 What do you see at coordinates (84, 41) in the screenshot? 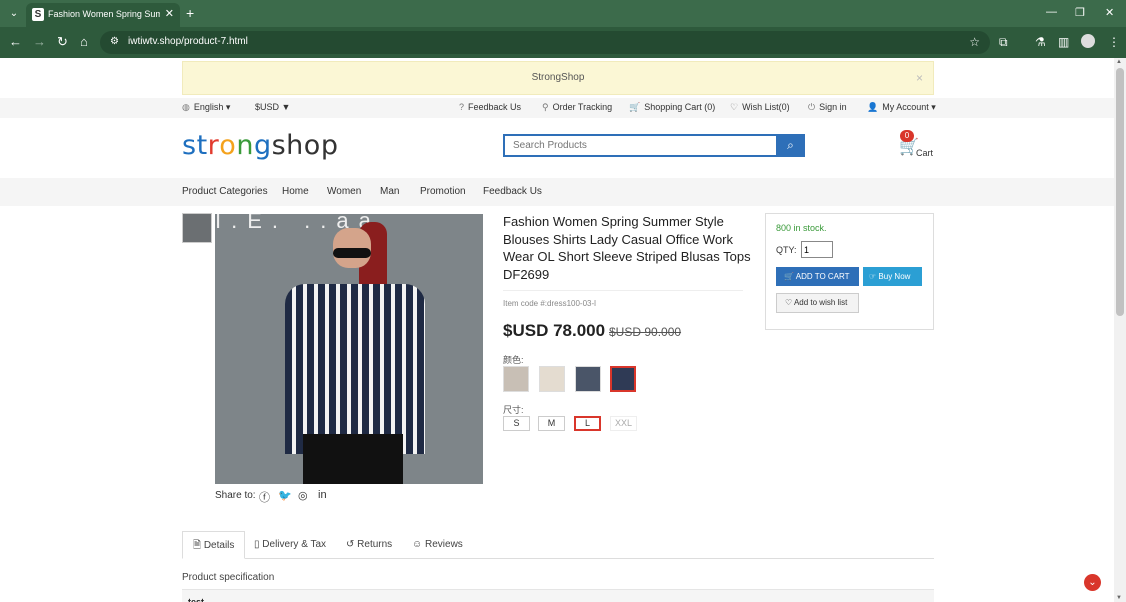
I see `home-button: ⌂` at bounding box center [84, 41].